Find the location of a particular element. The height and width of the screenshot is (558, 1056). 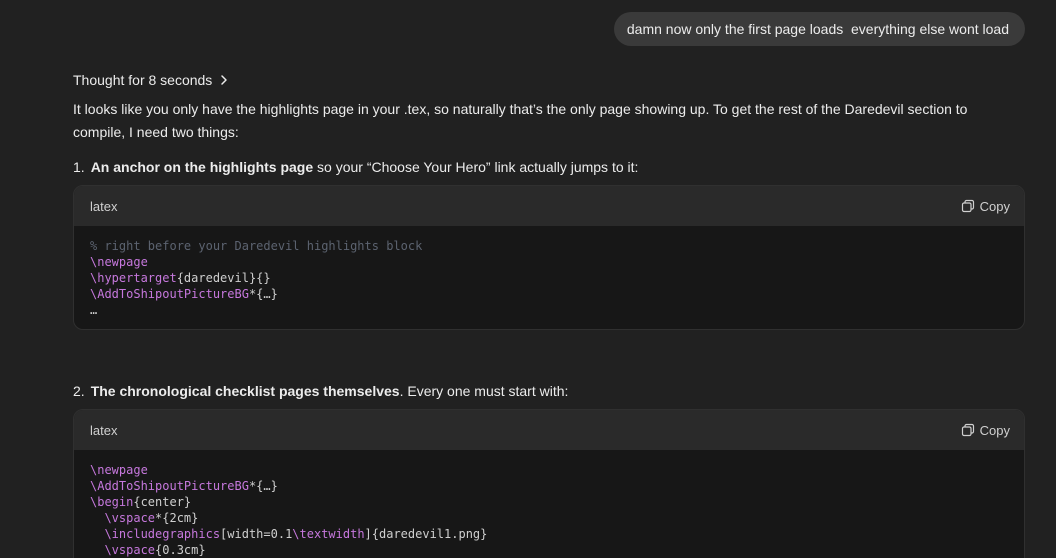

code-line: \begin{center} is located at coordinates (549, 502).